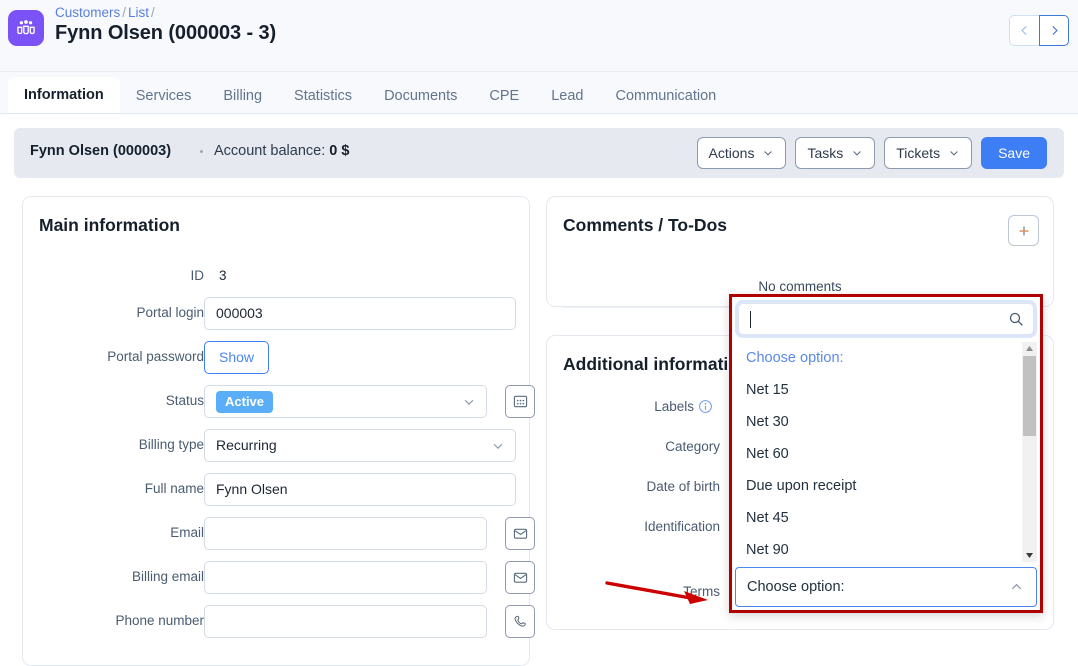  I want to click on triangle-up-icon, so click(1029, 348).